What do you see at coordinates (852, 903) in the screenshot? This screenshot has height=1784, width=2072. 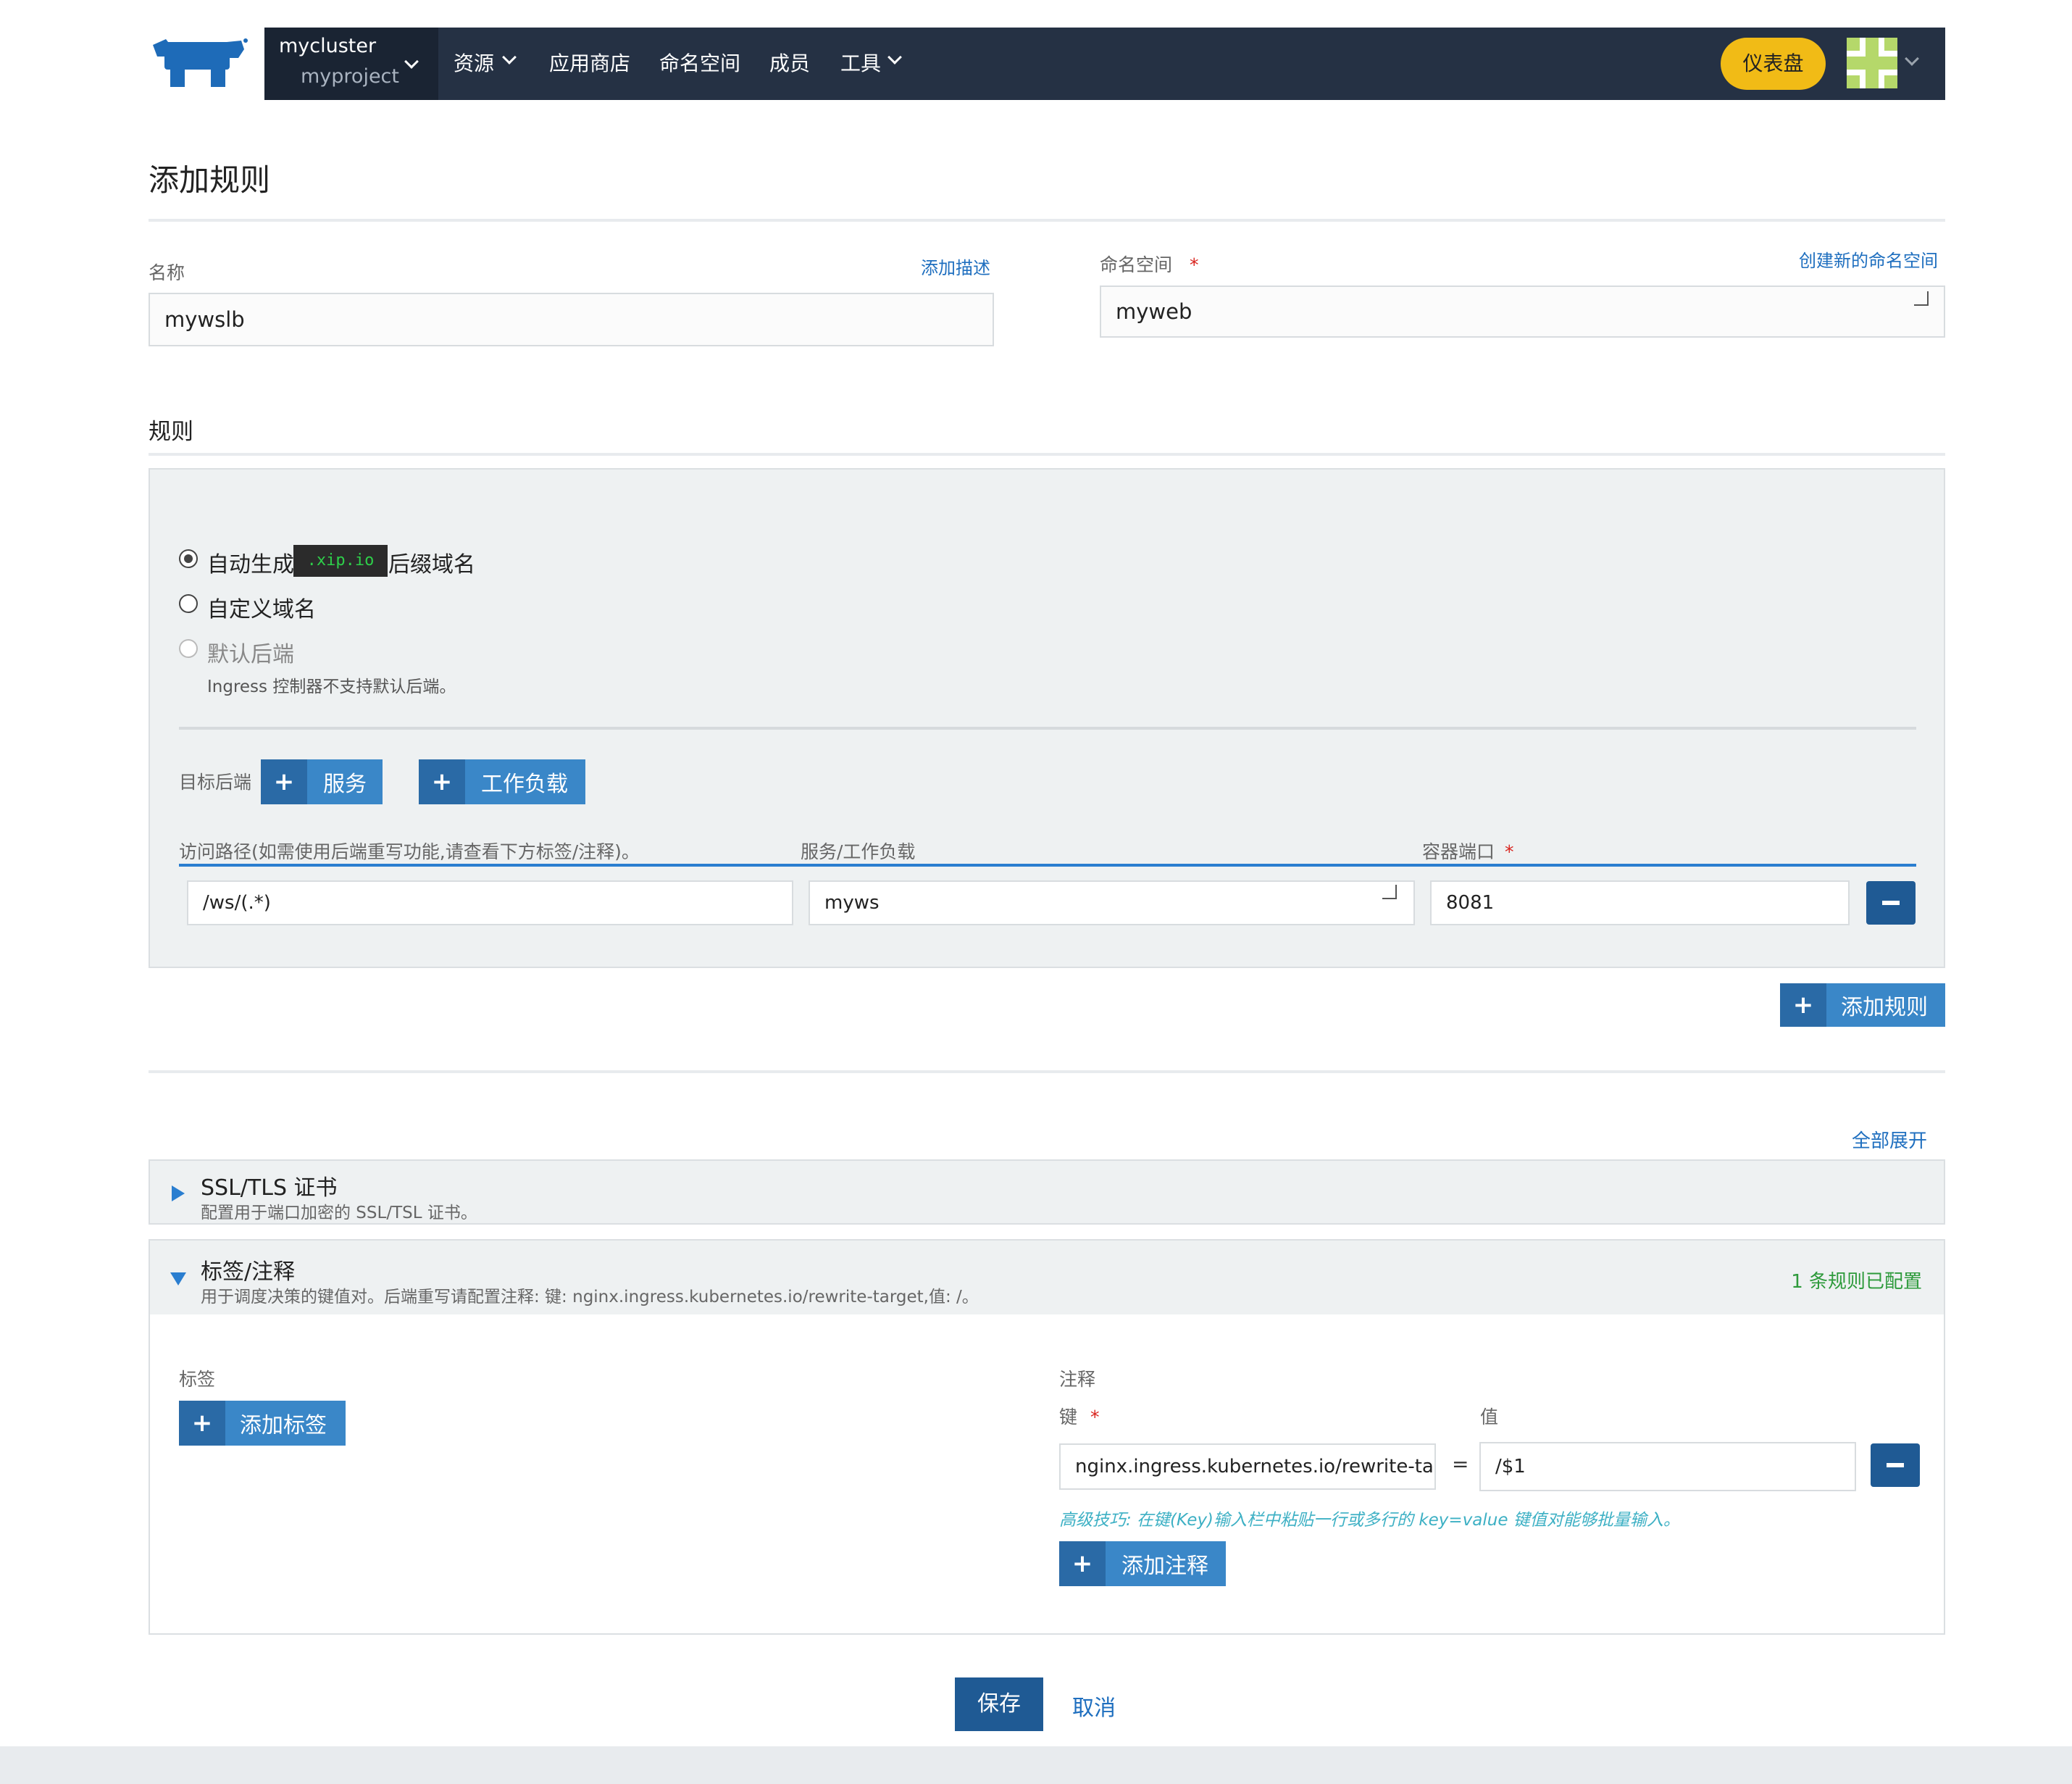 I see `service-select-value: myws` at bounding box center [852, 903].